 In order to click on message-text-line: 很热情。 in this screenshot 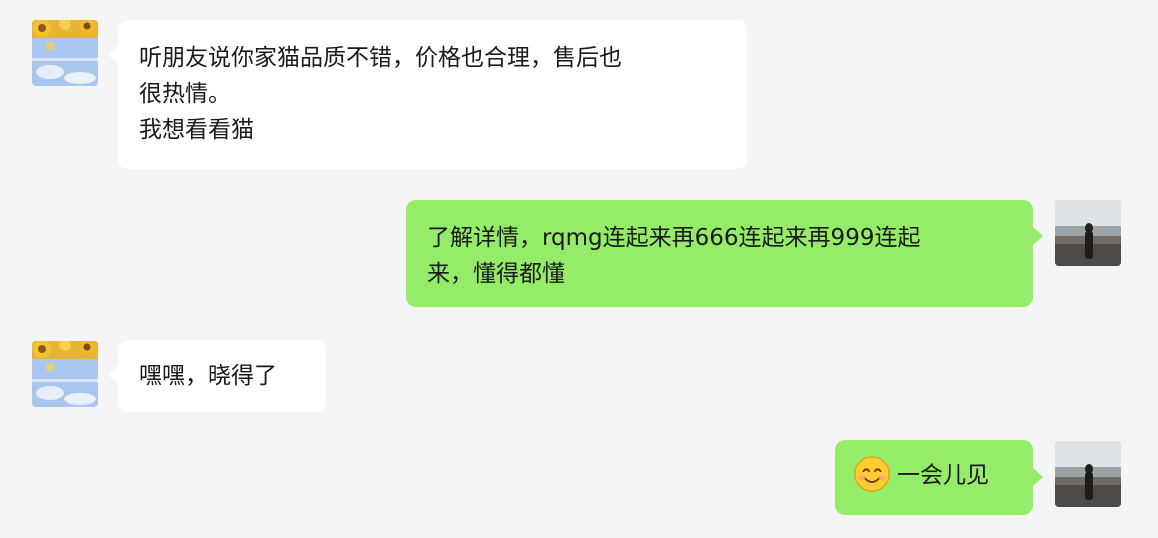, I will do `click(185, 94)`.